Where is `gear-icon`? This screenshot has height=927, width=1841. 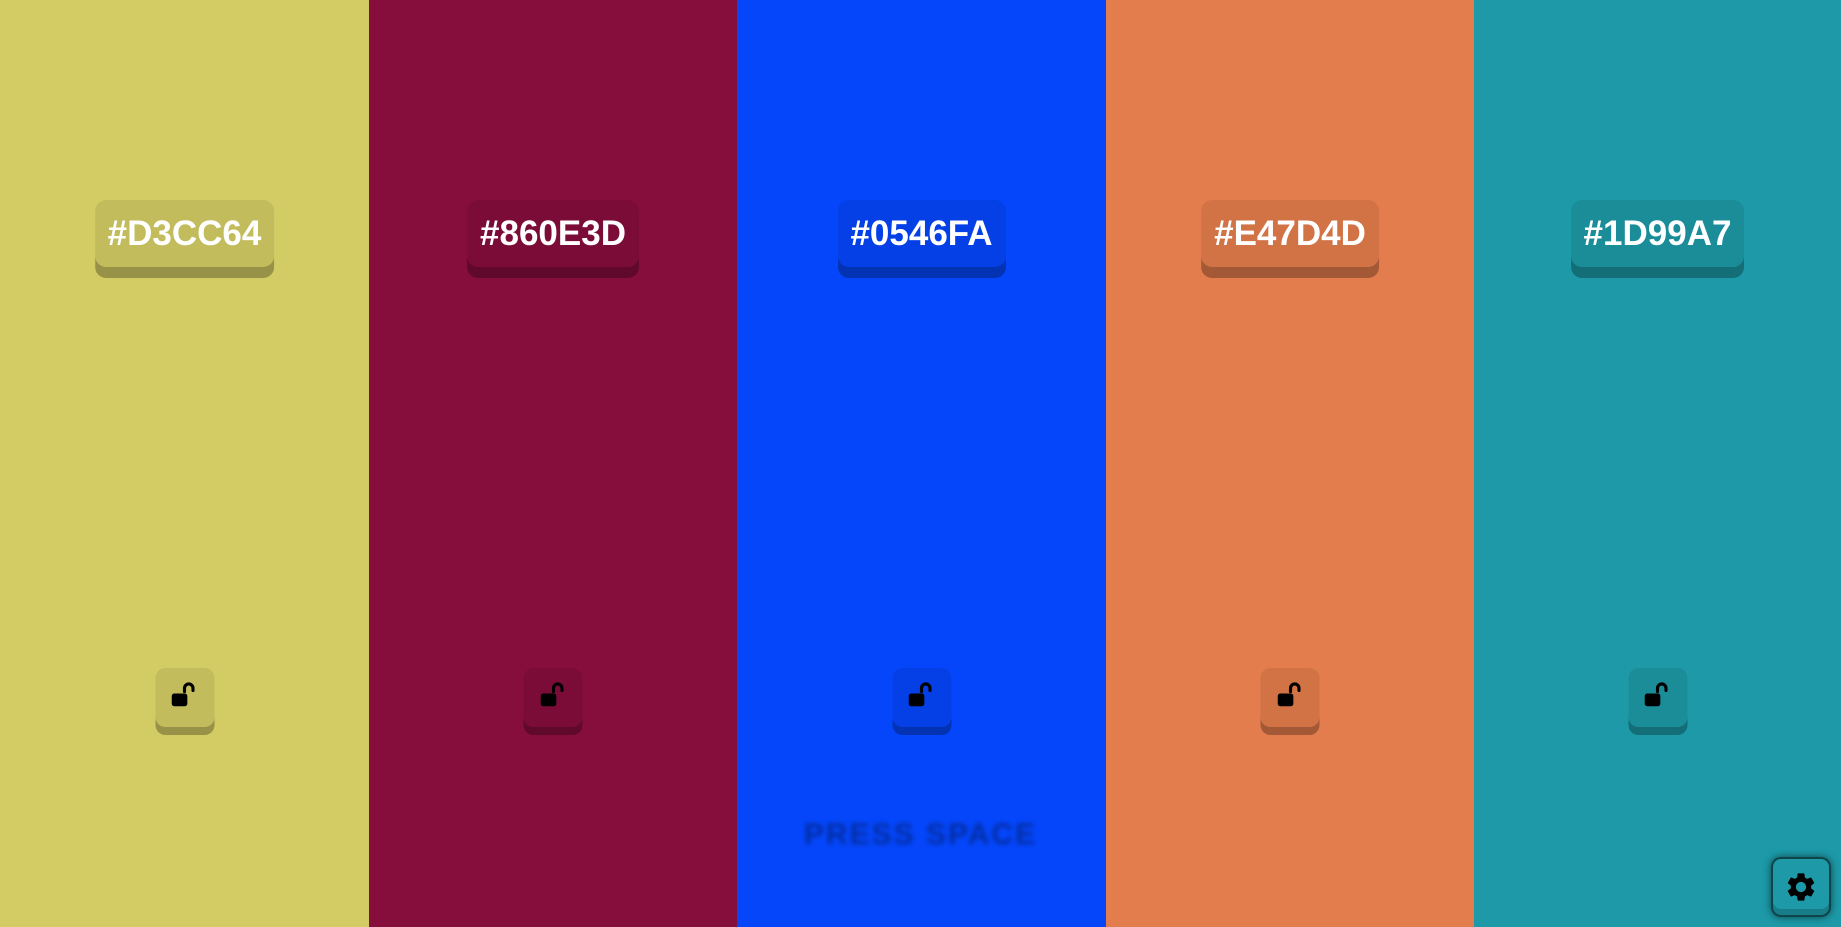 gear-icon is located at coordinates (1801, 887).